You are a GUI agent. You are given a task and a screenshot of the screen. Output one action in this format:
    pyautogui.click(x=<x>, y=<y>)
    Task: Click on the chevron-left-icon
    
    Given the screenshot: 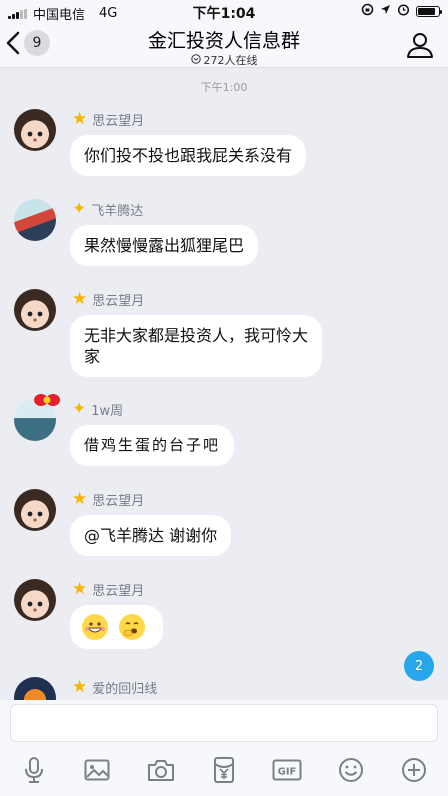 What is the action you would take?
    pyautogui.click(x=13, y=43)
    